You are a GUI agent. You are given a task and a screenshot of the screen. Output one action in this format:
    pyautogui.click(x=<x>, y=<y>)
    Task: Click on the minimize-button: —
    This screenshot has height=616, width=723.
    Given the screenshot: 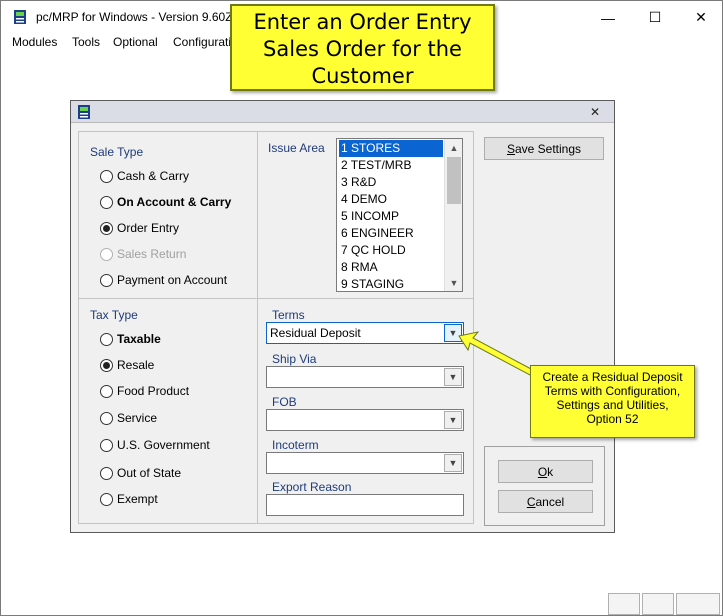 What is the action you would take?
    pyautogui.click(x=608, y=17)
    